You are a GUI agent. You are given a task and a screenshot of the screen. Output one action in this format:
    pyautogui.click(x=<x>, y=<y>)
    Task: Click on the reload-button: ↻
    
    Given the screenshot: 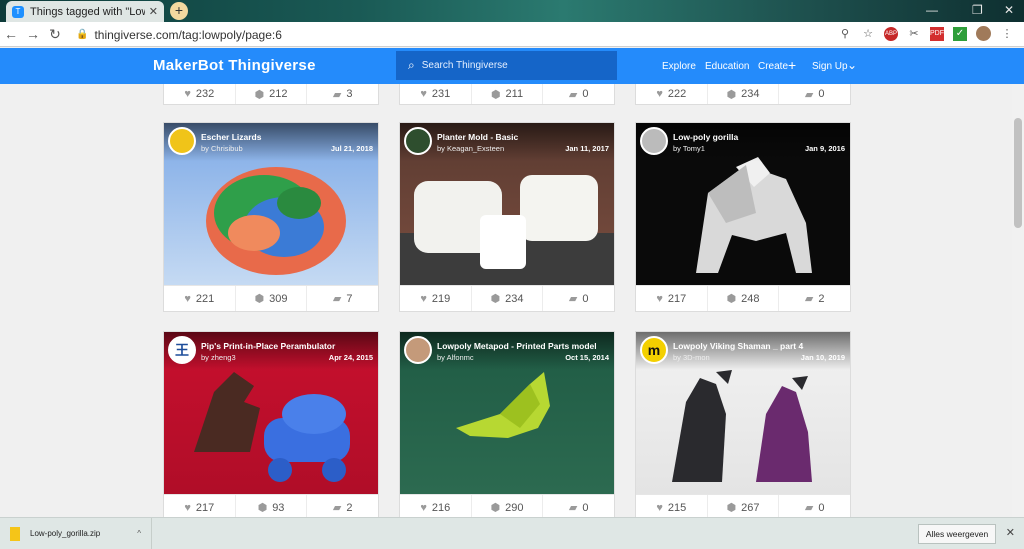 What is the action you would take?
    pyautogui.click(x=55, y=34)
    